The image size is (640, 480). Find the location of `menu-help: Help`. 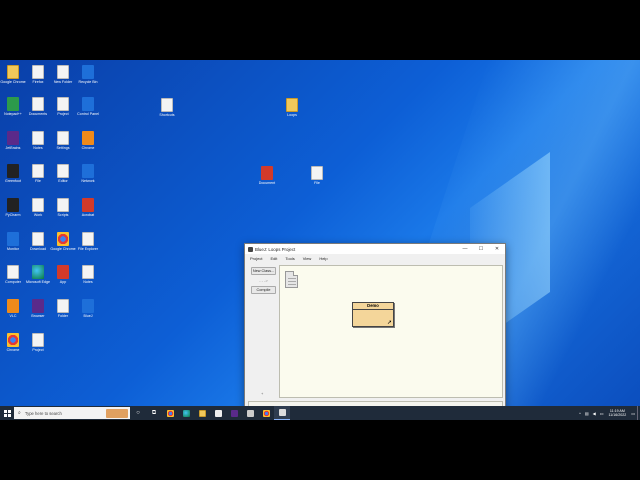

menu-help: Help is located at coordinates (323, 258).